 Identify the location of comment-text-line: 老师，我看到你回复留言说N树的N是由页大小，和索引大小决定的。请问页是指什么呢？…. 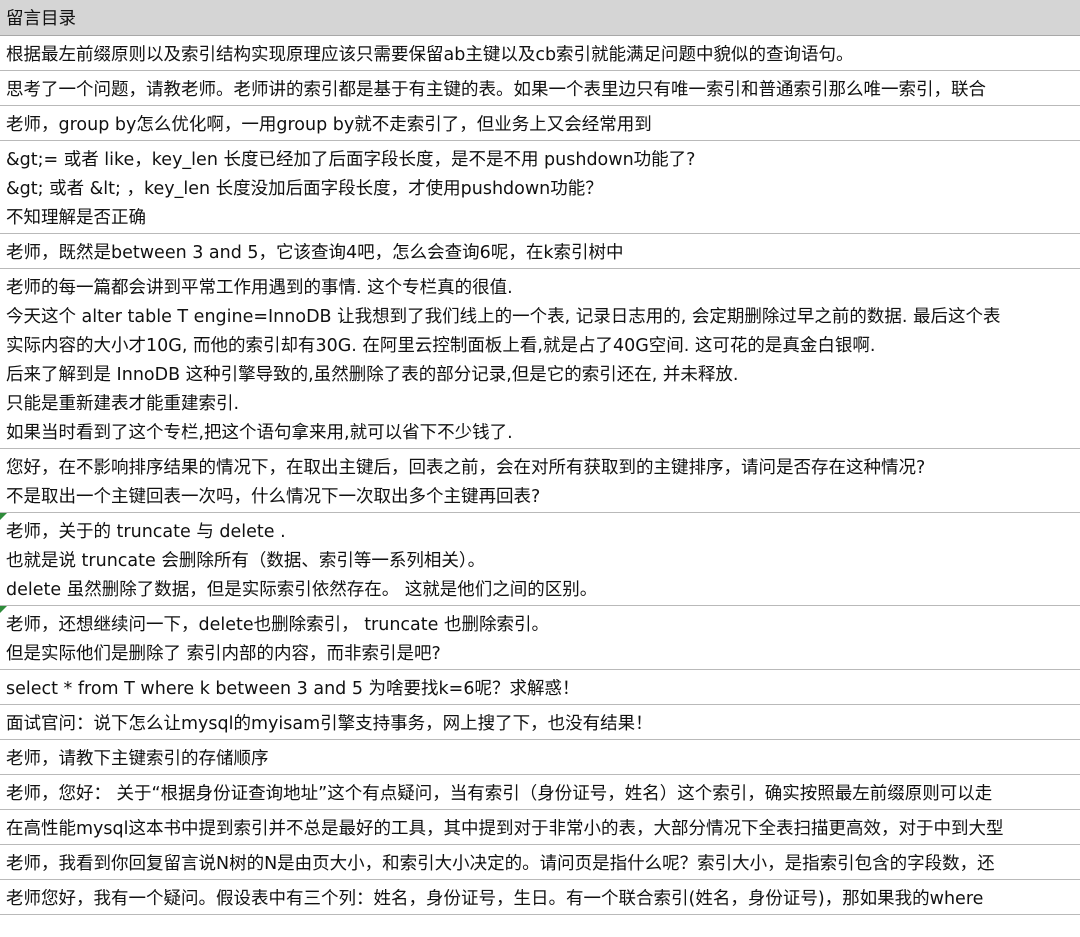
(500, 864).